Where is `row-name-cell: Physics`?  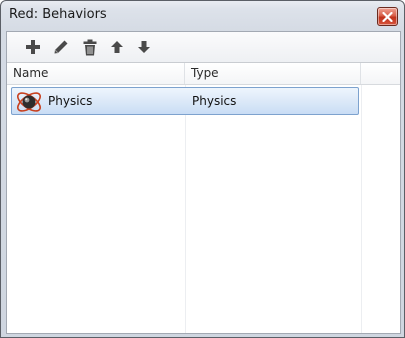 row-name-cell: Physics is located at coordinates (70, 101).